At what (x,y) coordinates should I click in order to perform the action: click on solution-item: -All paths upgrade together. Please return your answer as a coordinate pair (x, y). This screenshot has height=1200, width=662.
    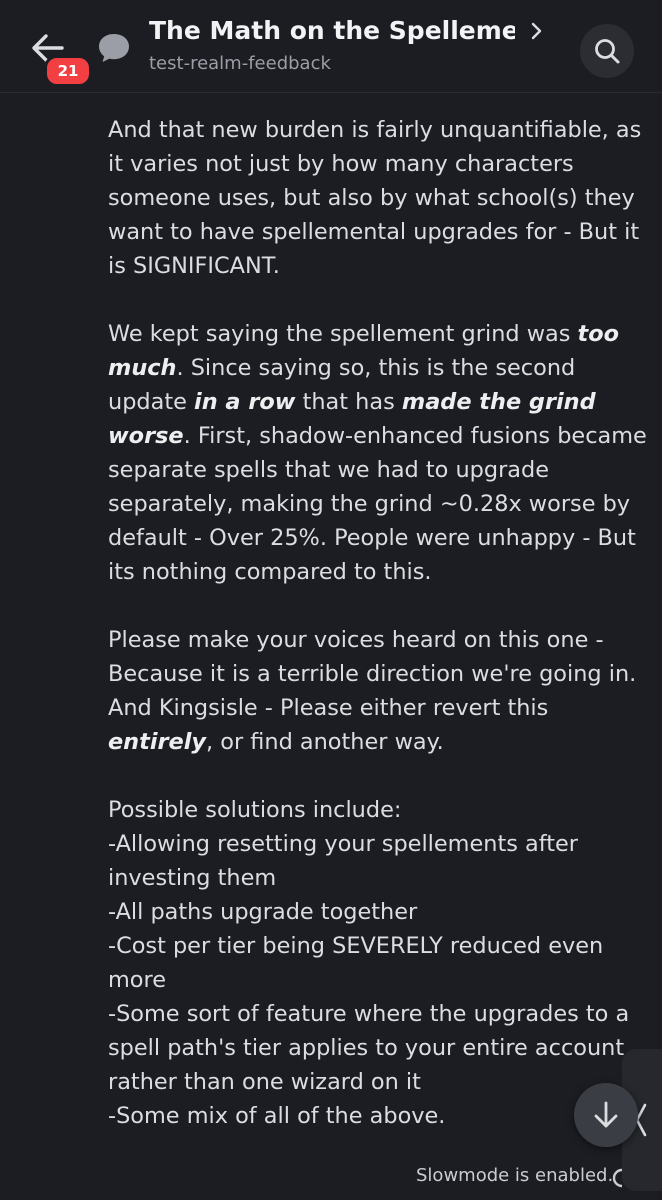
    Looking at the image, I should click on (263, 912).